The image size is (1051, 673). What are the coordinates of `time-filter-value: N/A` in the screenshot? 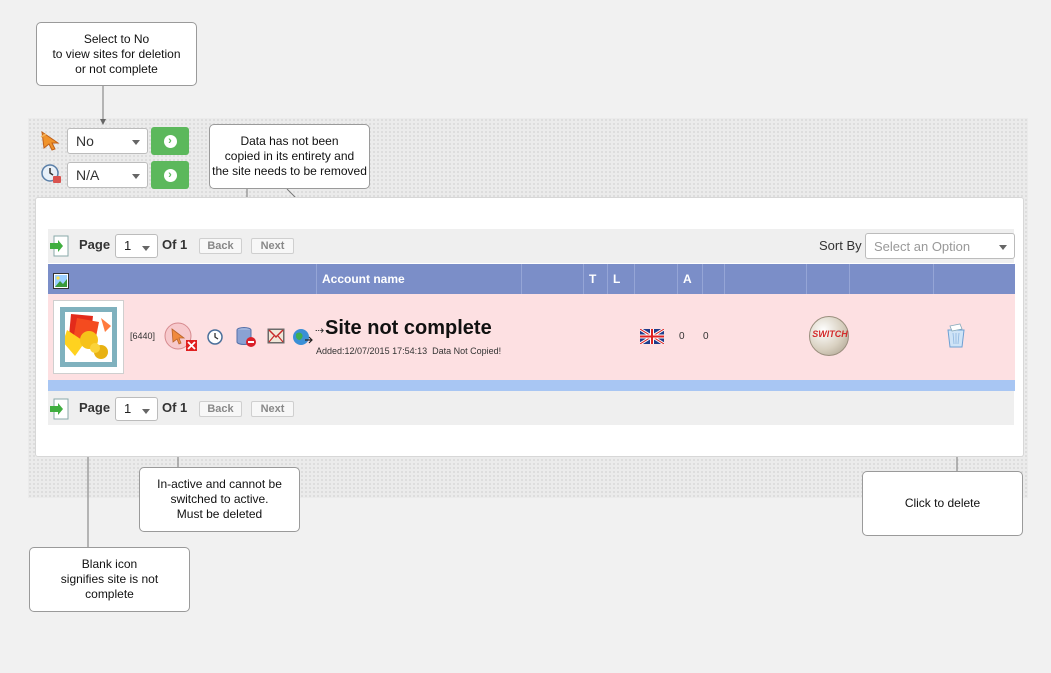 It's located at (88, 175).